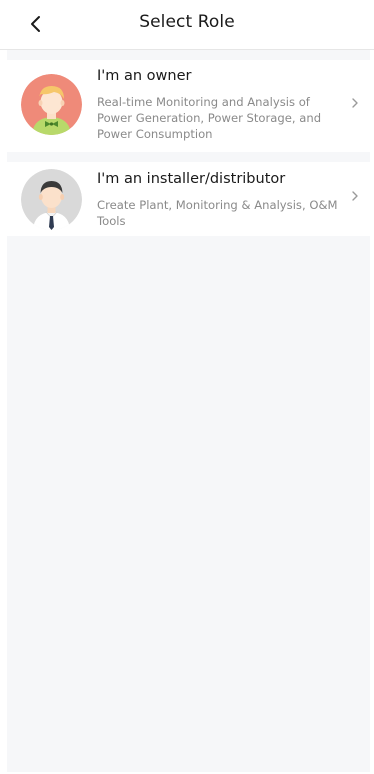  Describe the element at coordinates (187, 22) in the screenshot. I see `page-title: Select Role` at that location.